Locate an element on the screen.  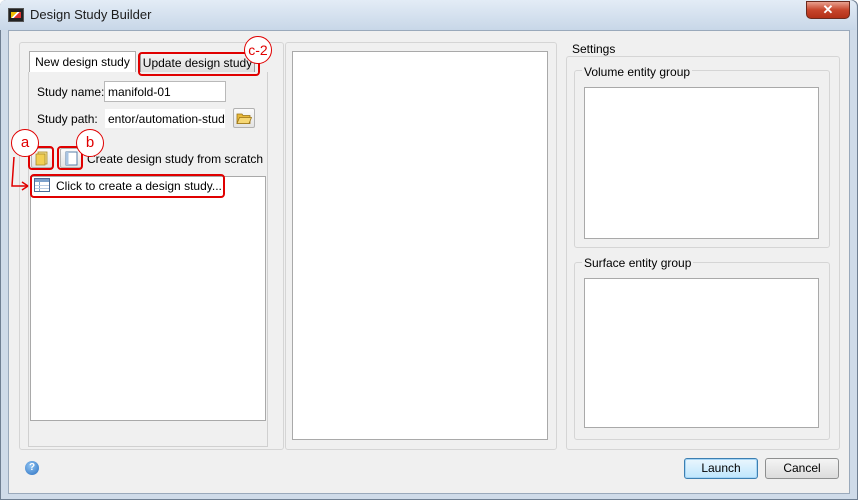
study-name-input: manifold-01 is located at coordinates (165, 91).